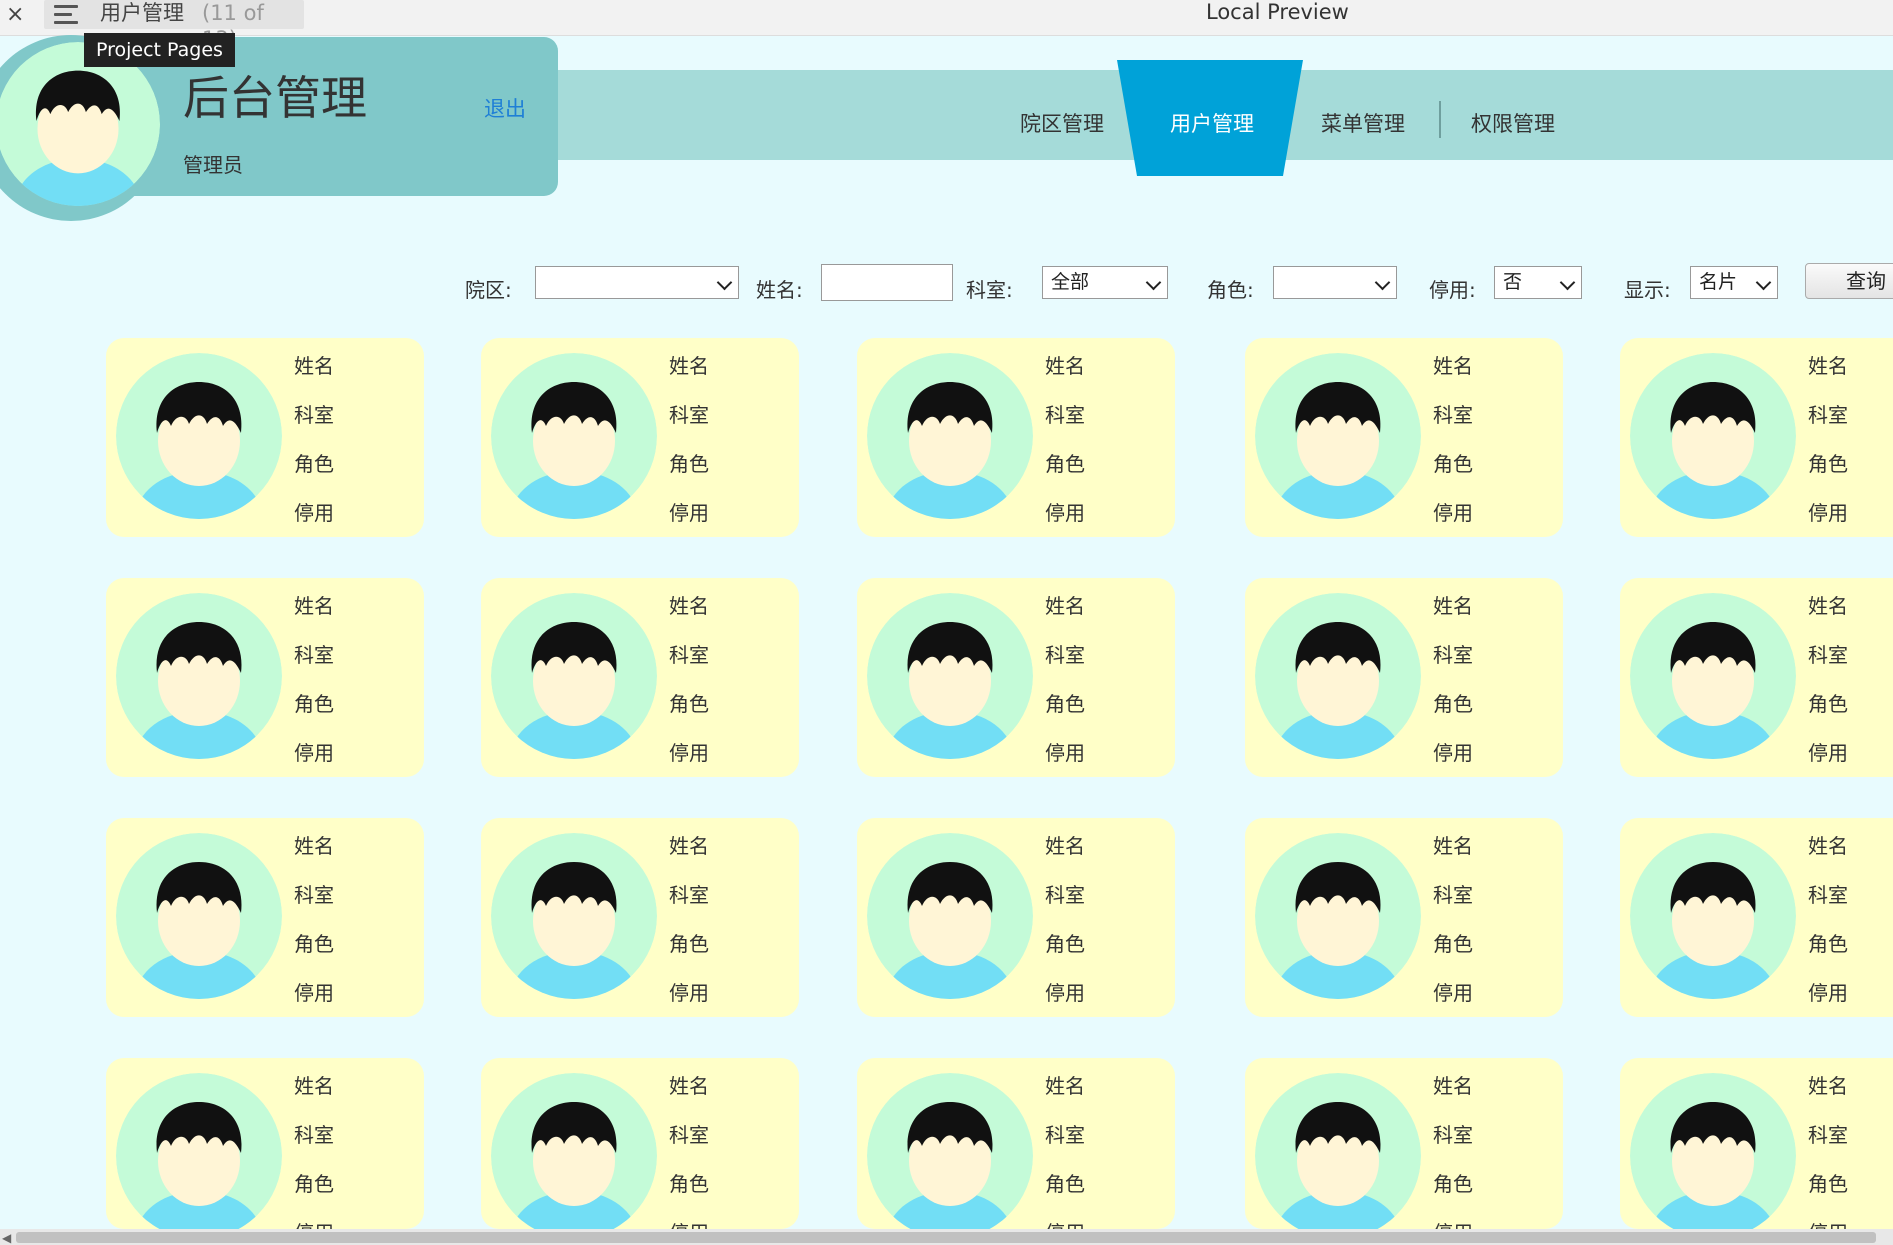 The width and height of the screenshot is (1893, 1245). What do you see at coordinates (637, 282) in the screenshot?
I see `campus-select` at bounding box center [637, 282].